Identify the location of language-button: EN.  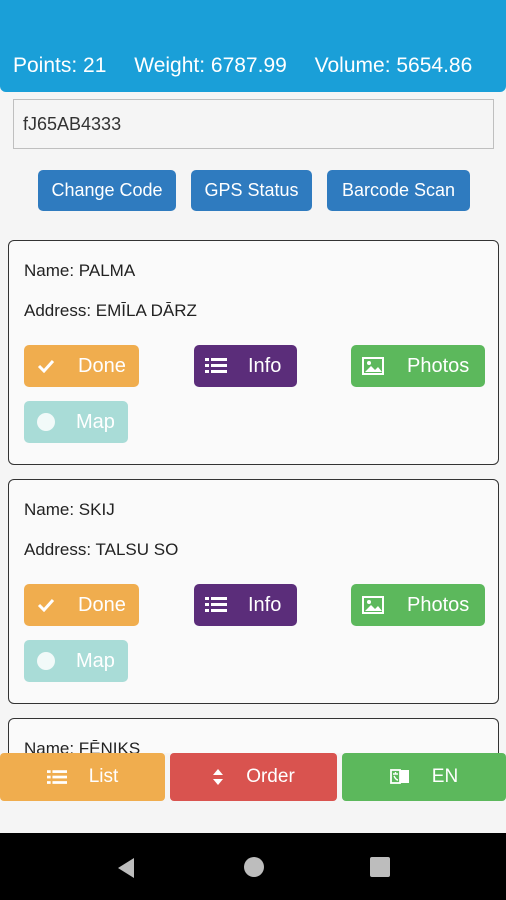
(424, 777).